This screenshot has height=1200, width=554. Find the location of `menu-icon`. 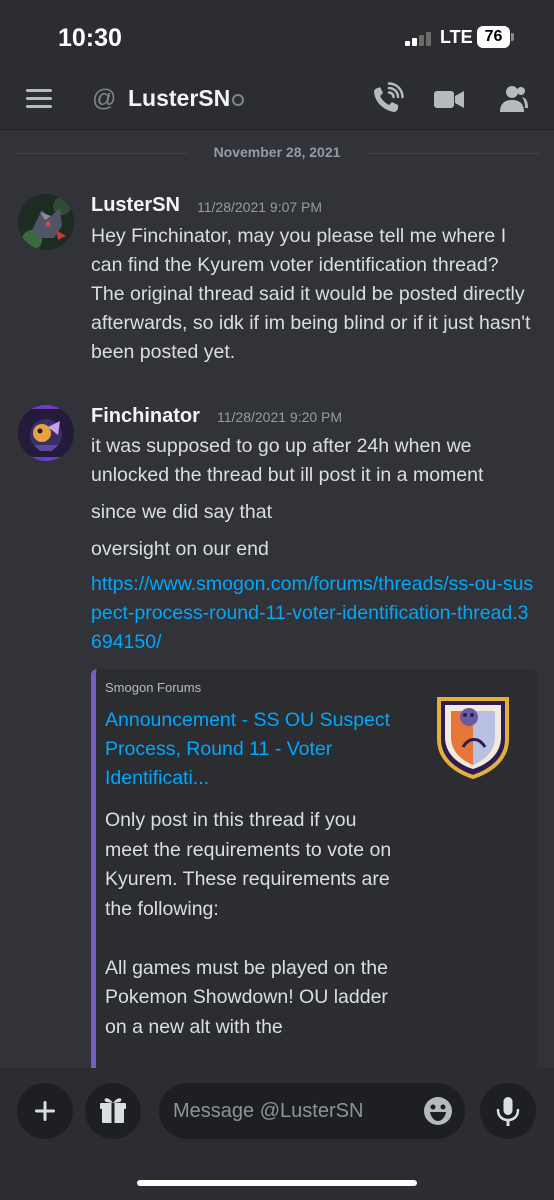

menu-icon is located at coordinates (40, 99).